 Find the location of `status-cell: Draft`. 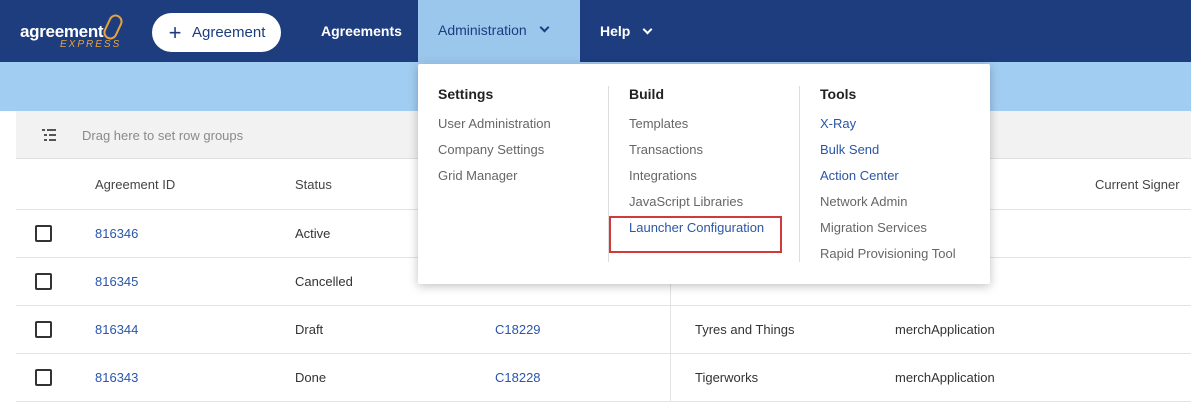

status-cell: Draft is located at coordinates (309, 329).